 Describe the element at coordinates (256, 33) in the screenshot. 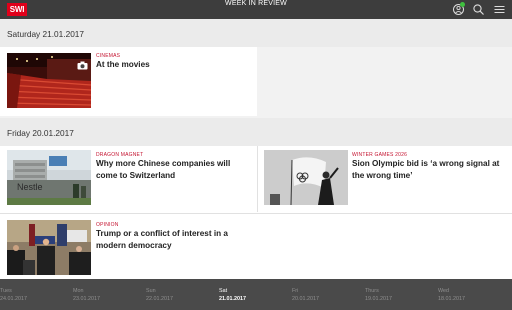

I see `section-date-header: Saturday 21.01.2017` at that location.